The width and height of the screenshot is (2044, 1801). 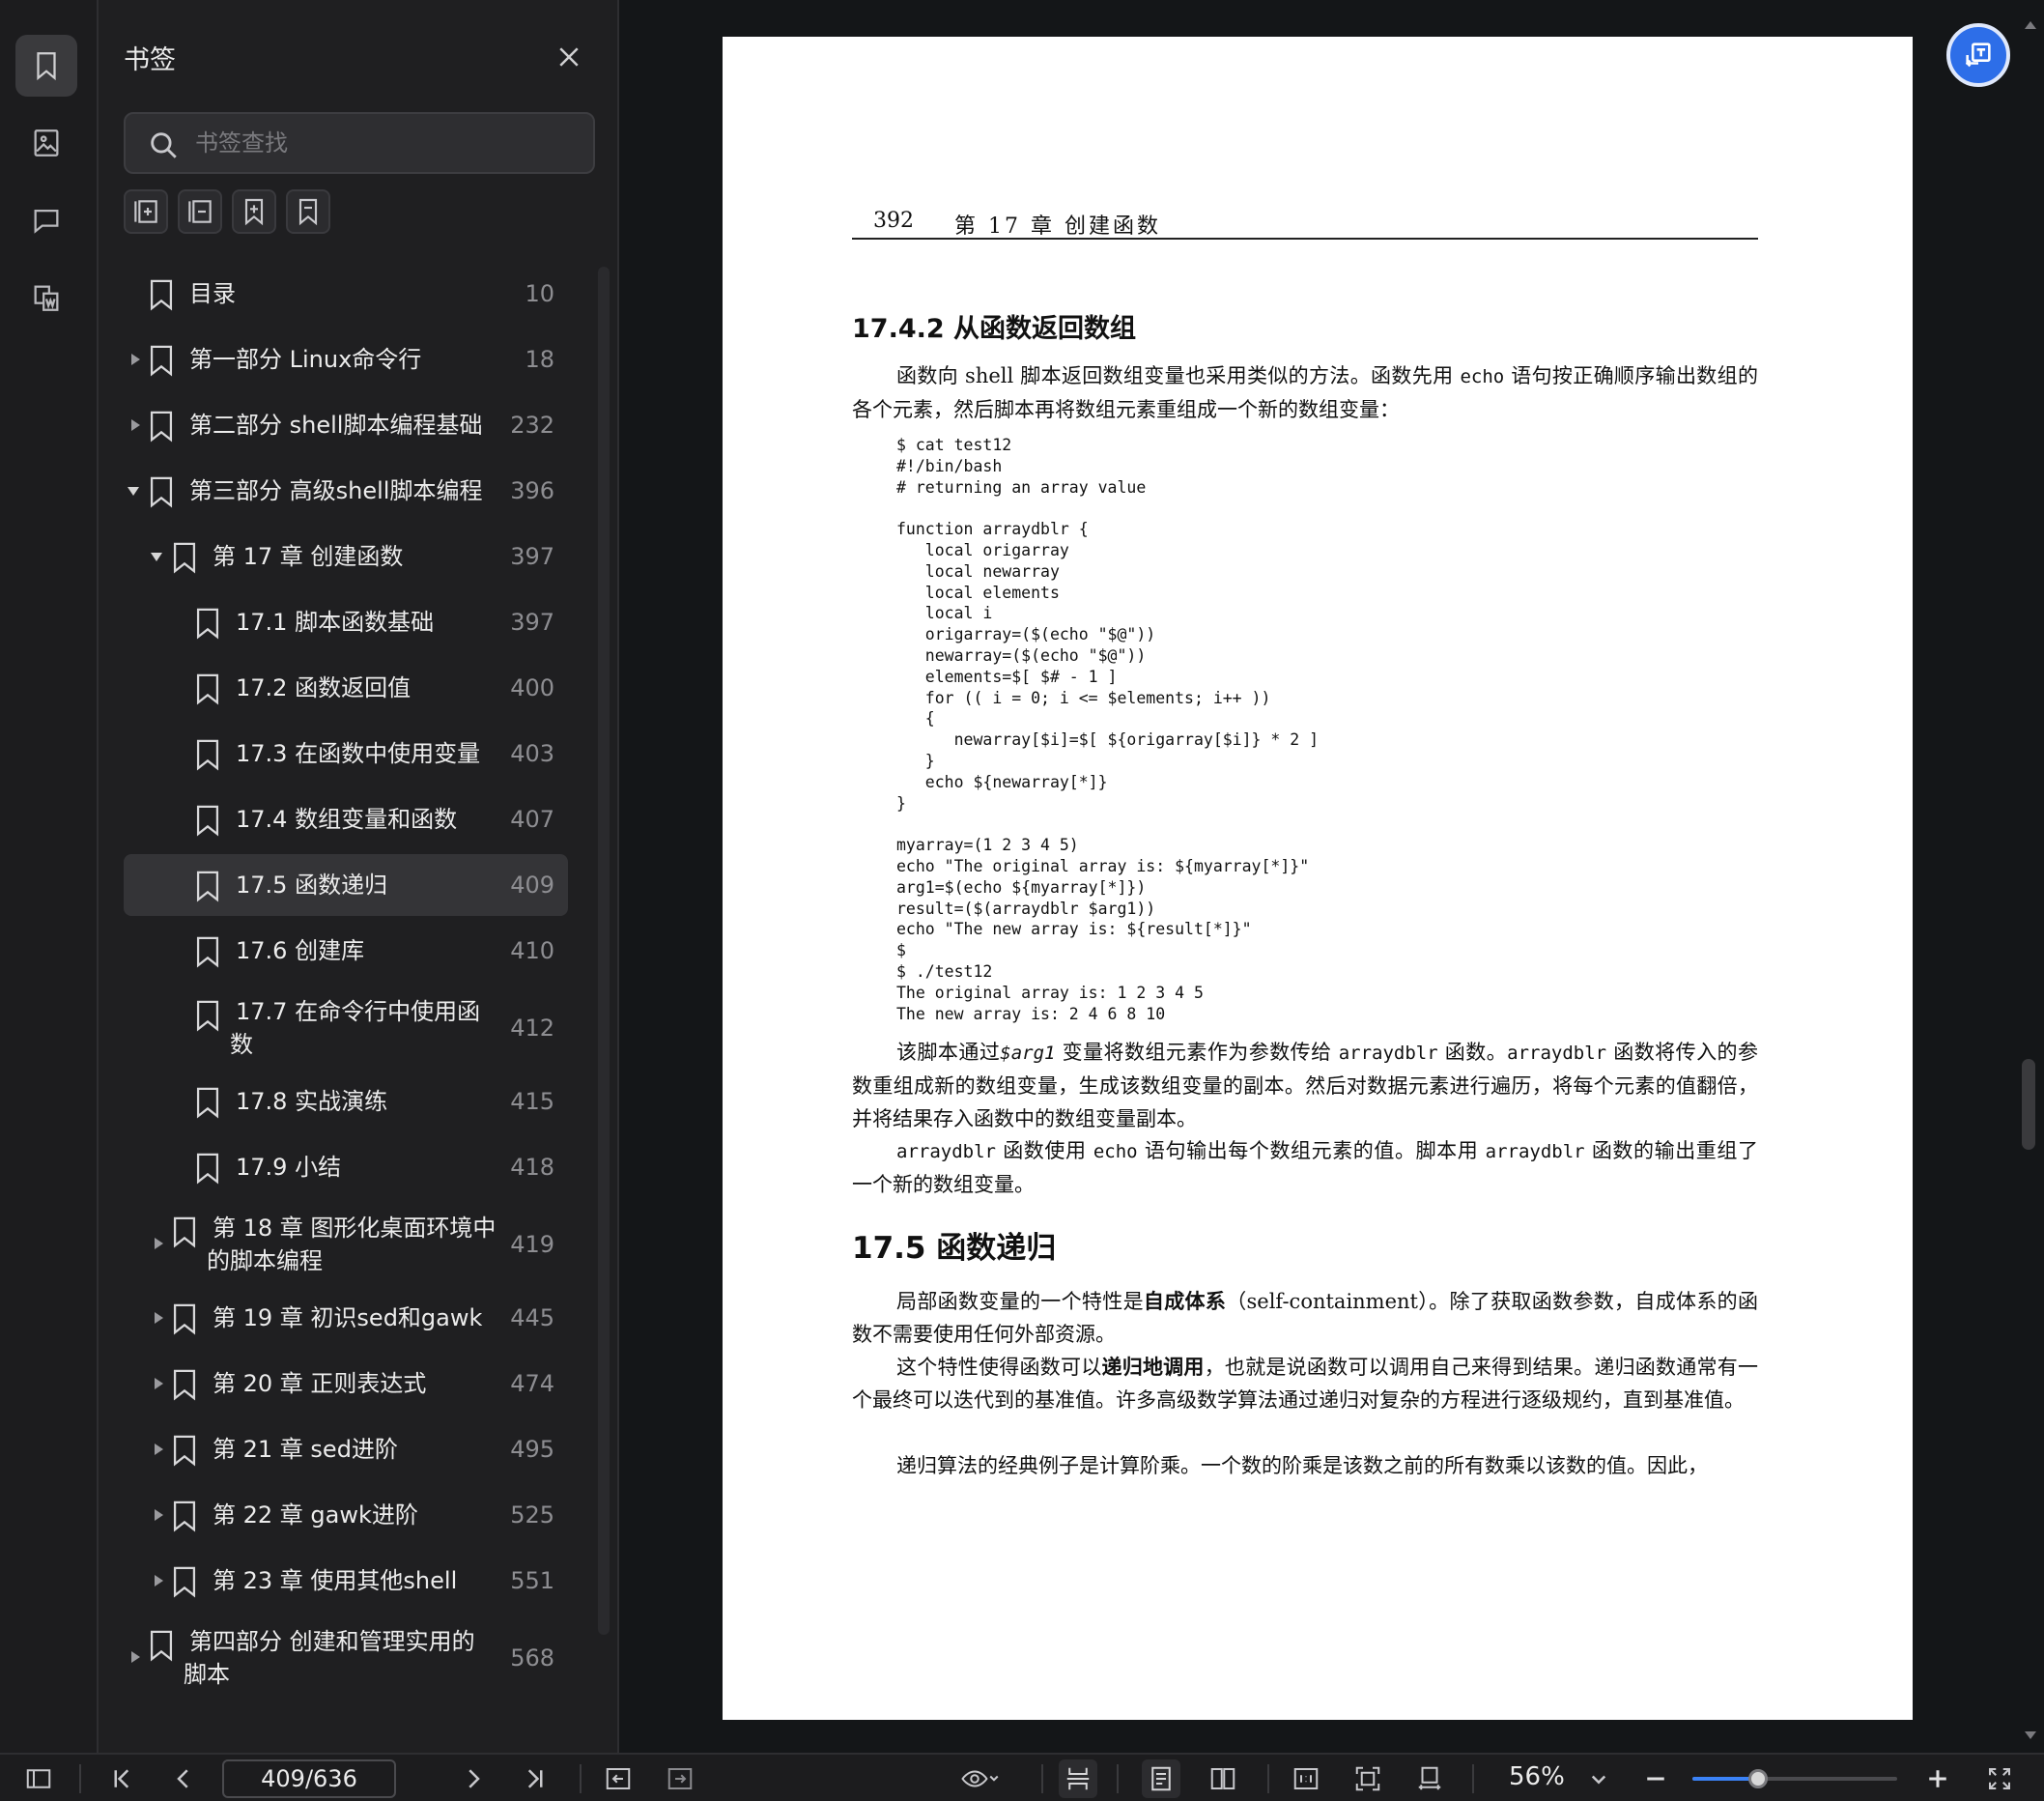 What do you see at coordinates (46, 298) in the screenshot?
I see `convert-panel-button` at bounding box center [46, 298].